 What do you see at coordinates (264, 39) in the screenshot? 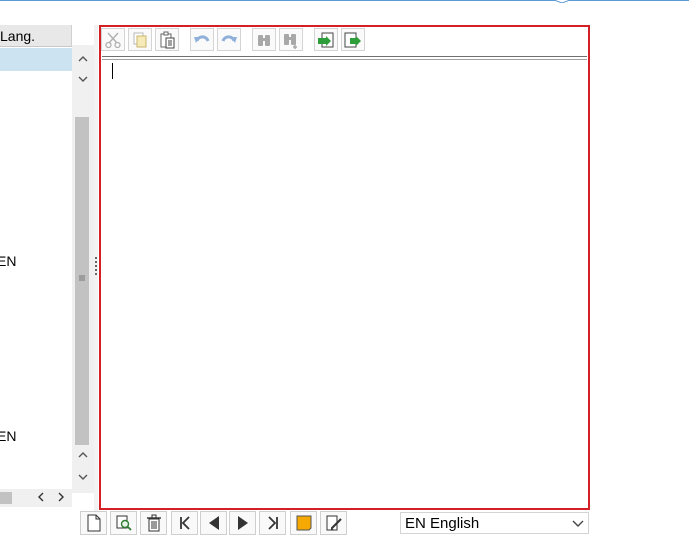
I see `find-icon` at bounding box center [264, 39].